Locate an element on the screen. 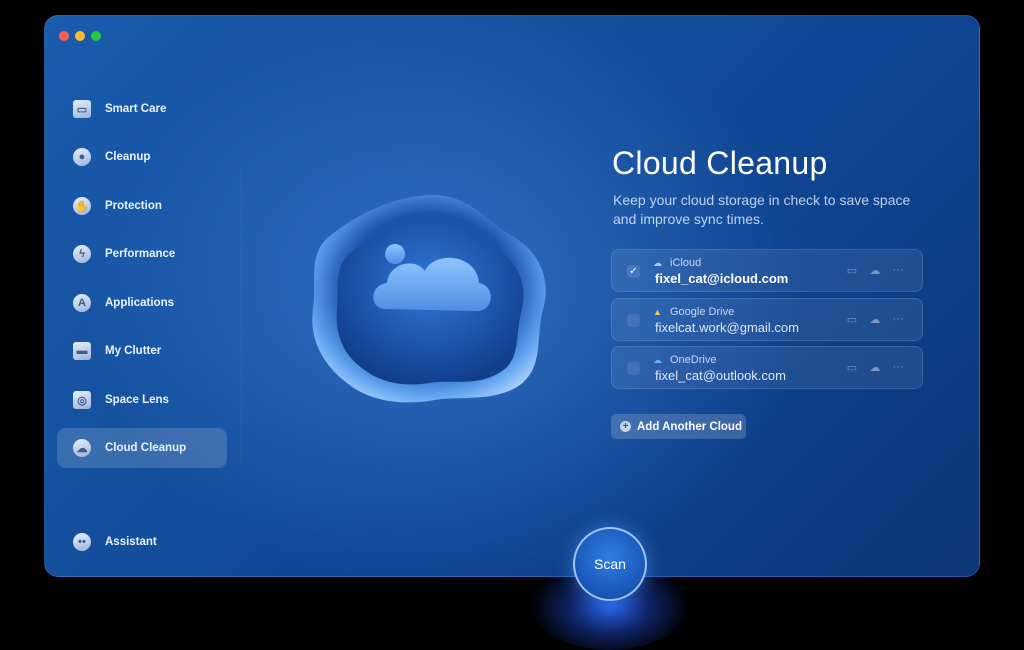 The image size is (1024, 650). sidebar-item-label: Cloud Cleanup is located at coordinates (146, 448).